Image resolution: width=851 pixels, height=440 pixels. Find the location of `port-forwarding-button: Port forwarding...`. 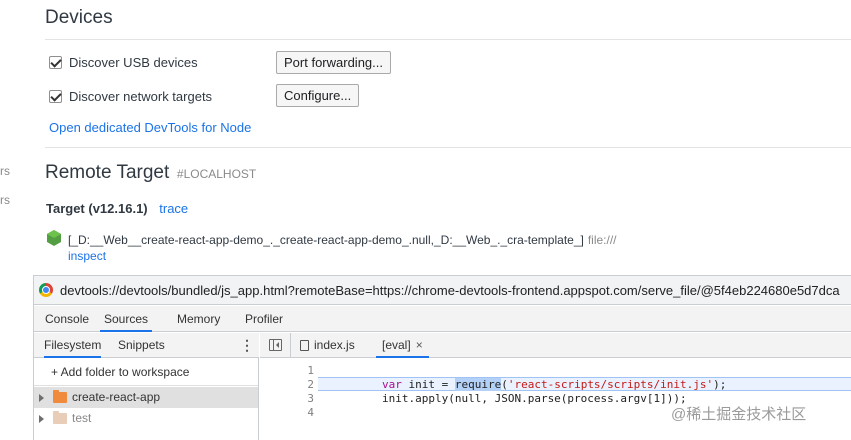

port-forwarding-button: Port forwarding... is located at coordinates (333, 62).